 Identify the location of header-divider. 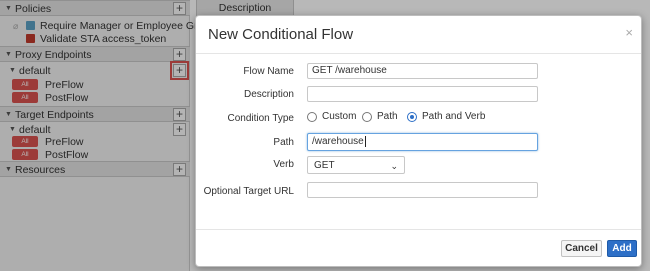
(418, 53).